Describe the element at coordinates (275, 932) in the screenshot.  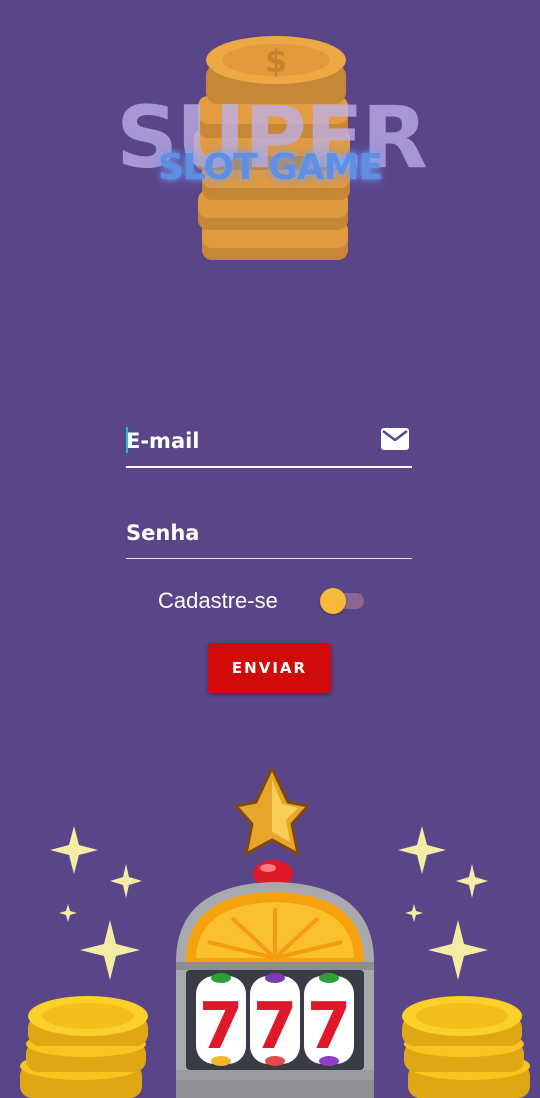
I see `slot-machine-icon: 7 7 7` at that location.